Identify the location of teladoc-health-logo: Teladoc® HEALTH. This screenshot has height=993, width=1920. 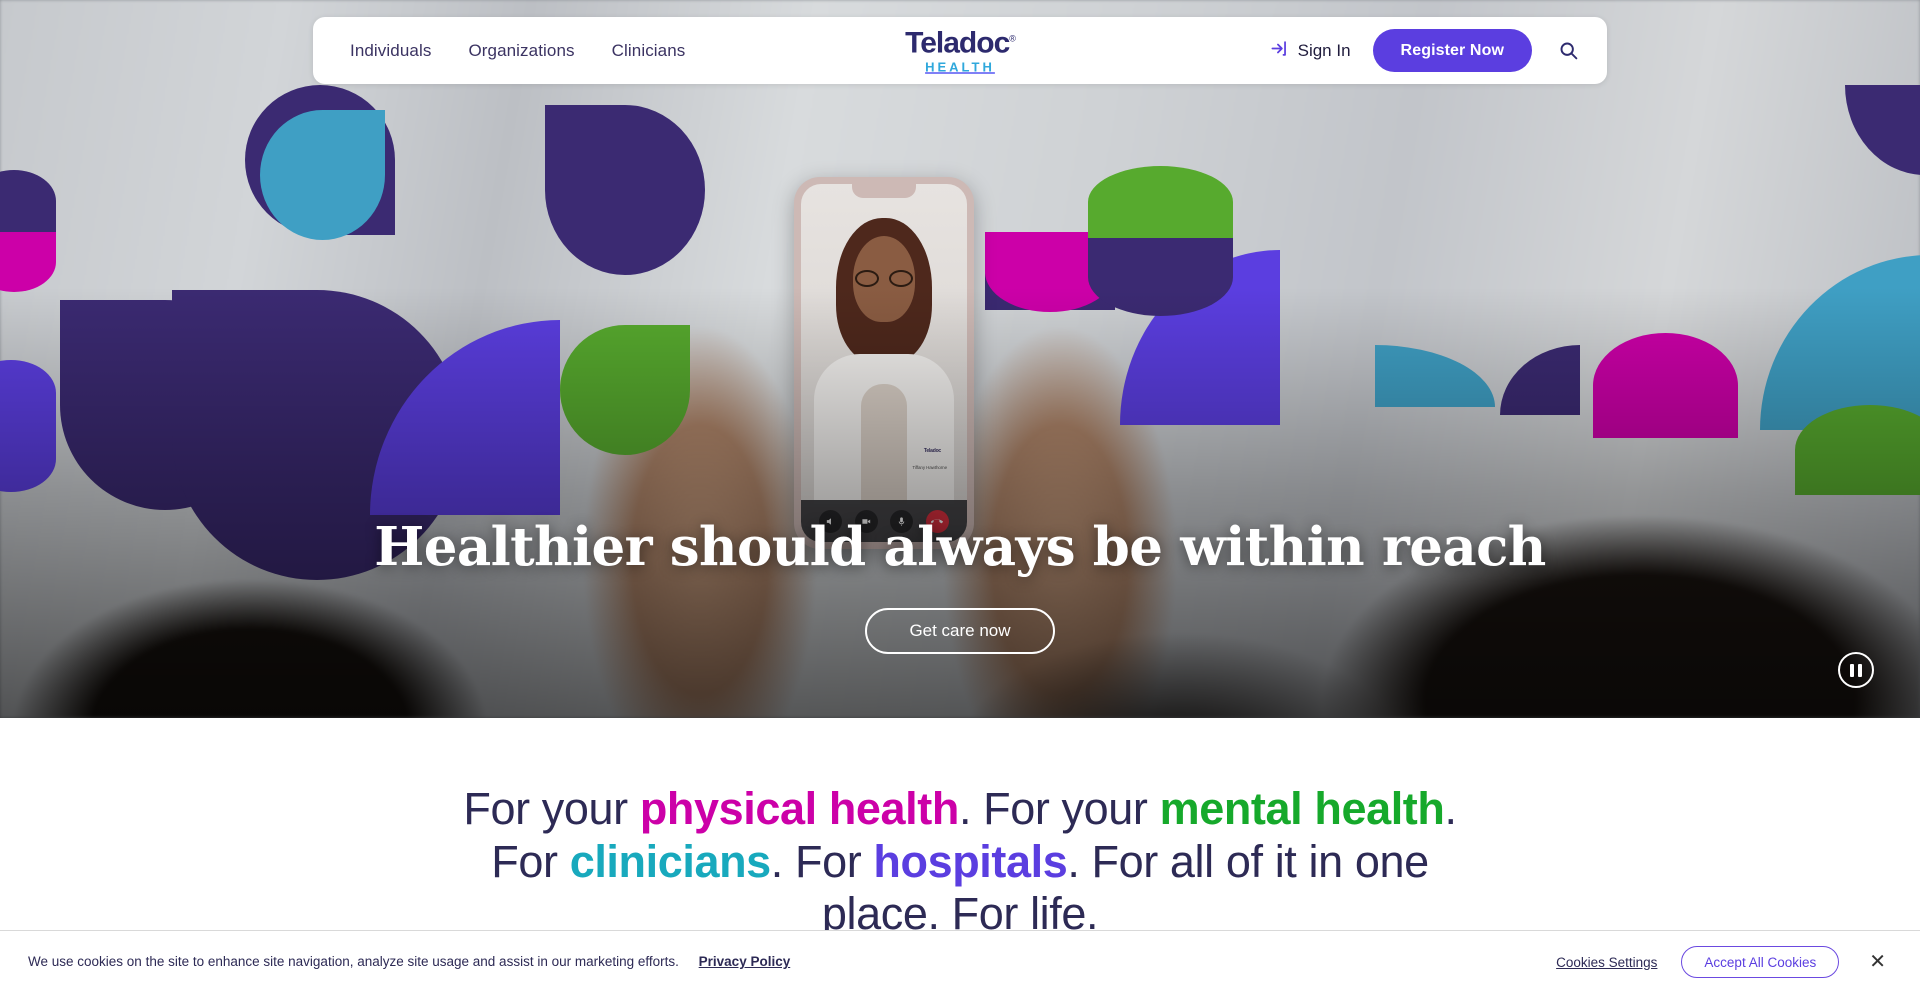
(960, 50).